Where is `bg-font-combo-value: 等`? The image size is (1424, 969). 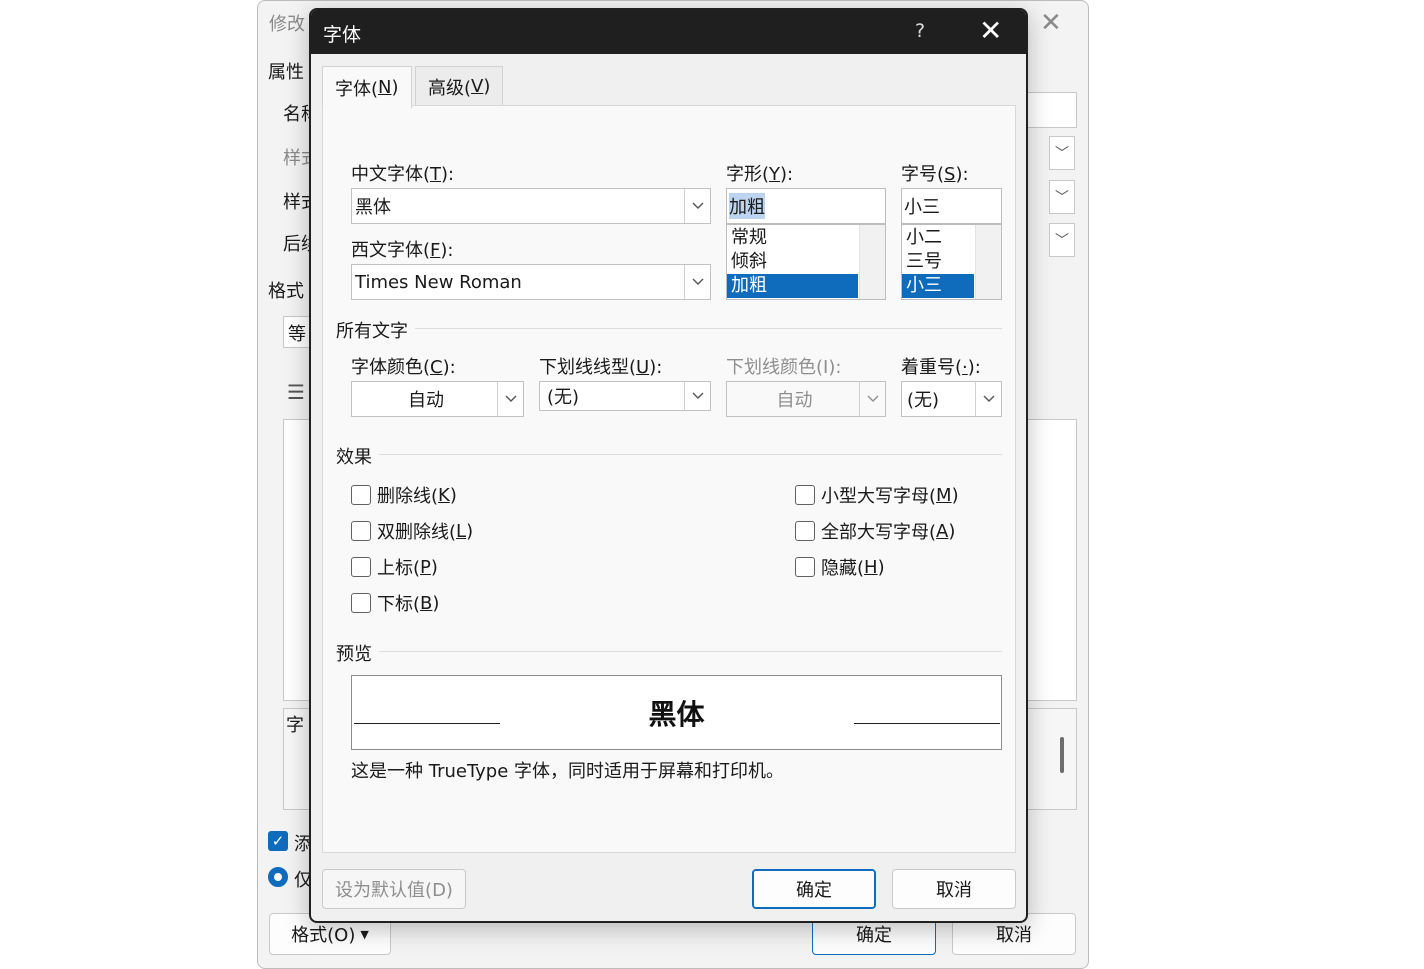
bg-font-combo-value: 等 is located at coordinates (297, 334).